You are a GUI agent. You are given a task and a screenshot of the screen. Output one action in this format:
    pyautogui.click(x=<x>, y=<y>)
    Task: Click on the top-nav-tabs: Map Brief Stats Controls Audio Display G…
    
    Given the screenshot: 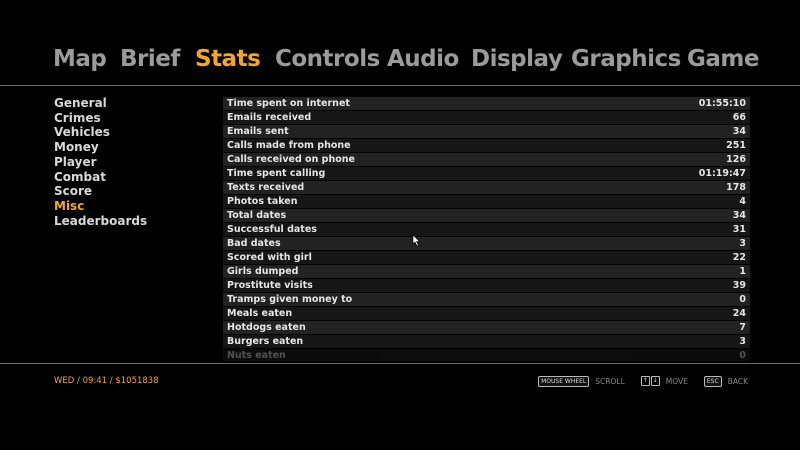 What is the action you would take?
    pyautogui.click(x=400, y=65)
    